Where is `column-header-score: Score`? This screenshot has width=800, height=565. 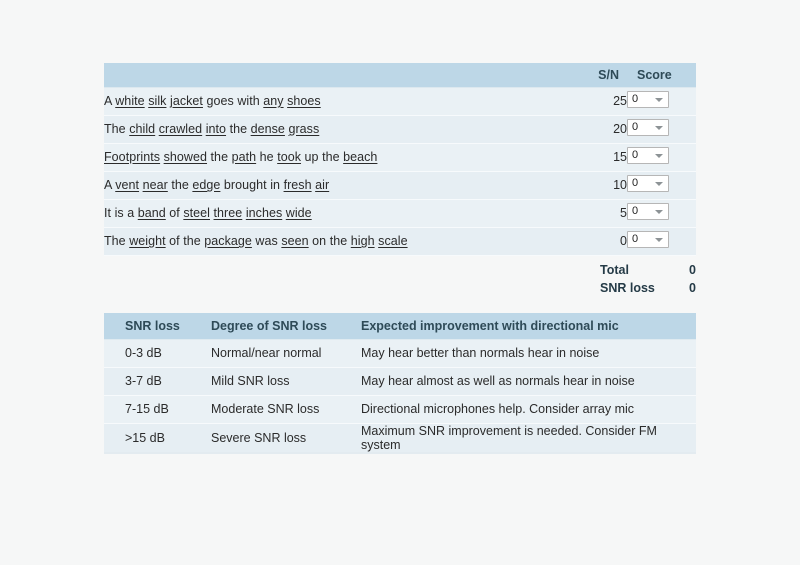
column-header-score: Score is located at coordinates (661, 75).